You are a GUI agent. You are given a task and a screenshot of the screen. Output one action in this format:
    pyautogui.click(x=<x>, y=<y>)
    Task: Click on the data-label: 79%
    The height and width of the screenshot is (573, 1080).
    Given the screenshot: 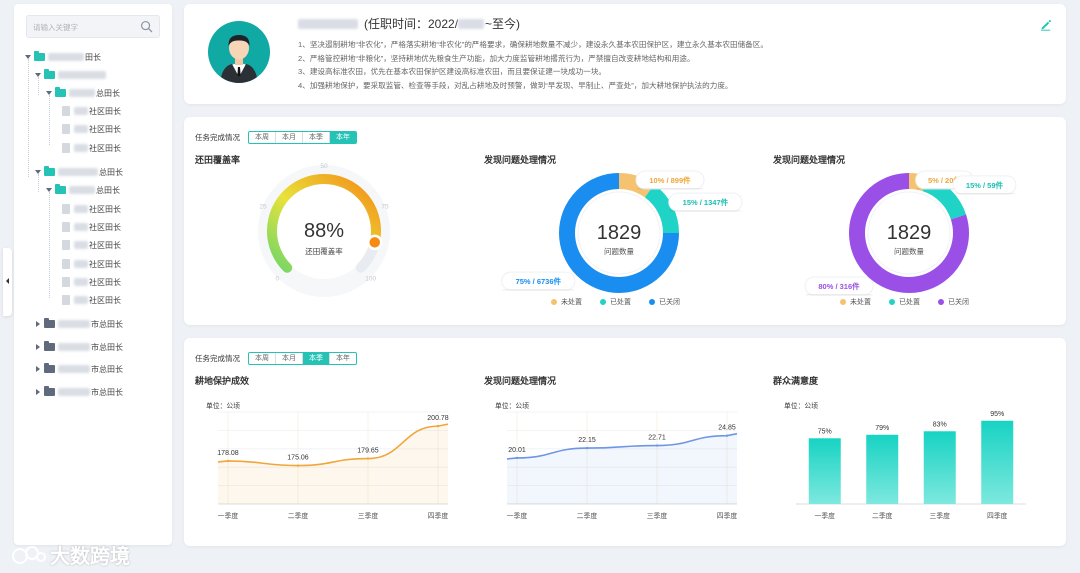 What is the action you would take?
    pyautogui.click(x=882, y=428)
    